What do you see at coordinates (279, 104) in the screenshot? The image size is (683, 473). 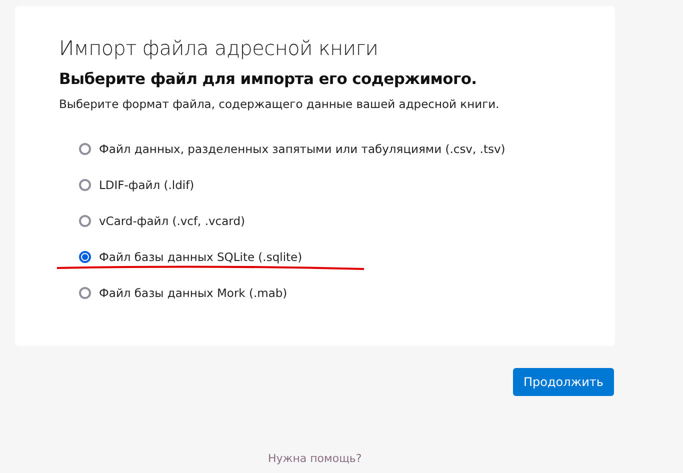 I see `description-text: Выберите формат файла, содержащего данные вашей адресной книги.` at bounding box center [279, 104].